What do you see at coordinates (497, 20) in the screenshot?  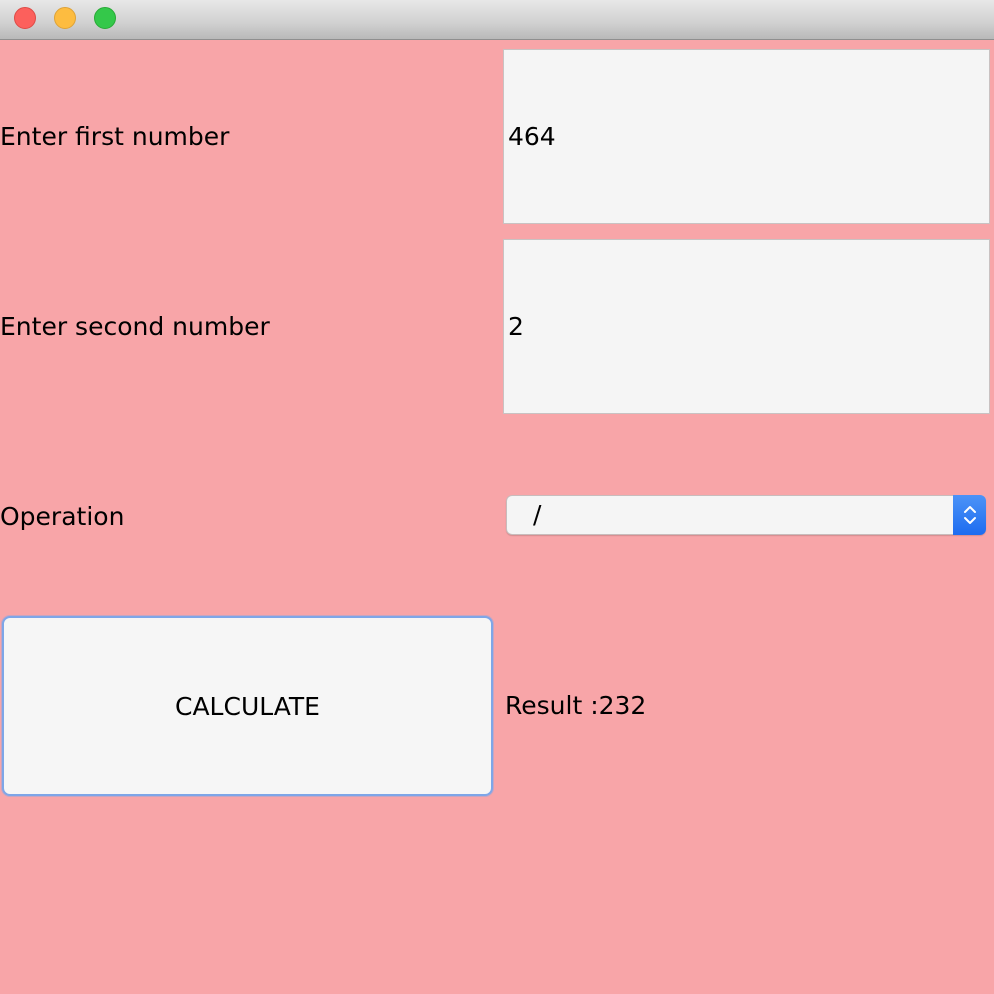 I see `title-bar` at bounding box center [497, 20].